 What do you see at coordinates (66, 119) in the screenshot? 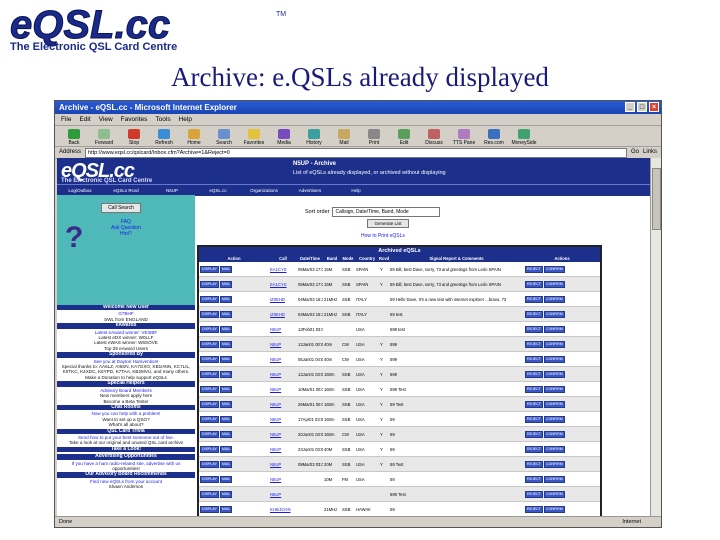
I see `menu-item-file: File` at bounding box center [66, 119].